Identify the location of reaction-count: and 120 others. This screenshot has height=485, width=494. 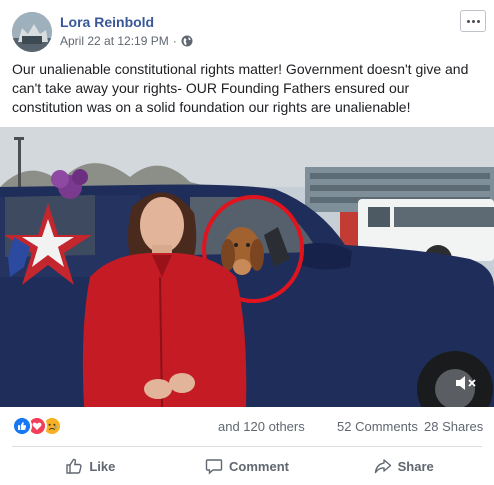
(261, 426).